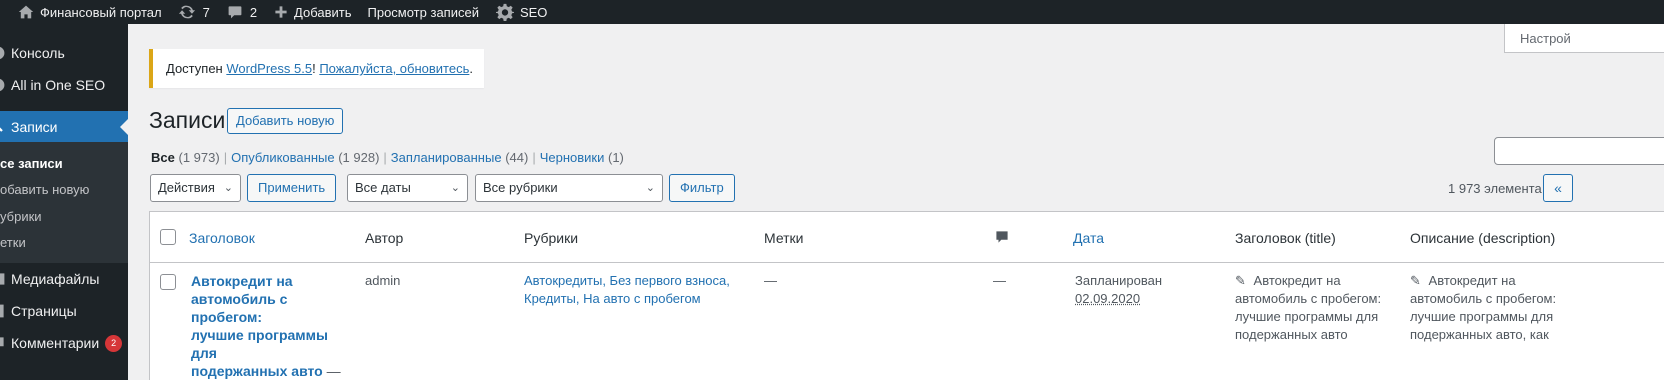 The width and height of the screenshot is (1664, 380). Describe the element at coordinates (3, 279) in the screenshot. I see `media-icon` at that location.